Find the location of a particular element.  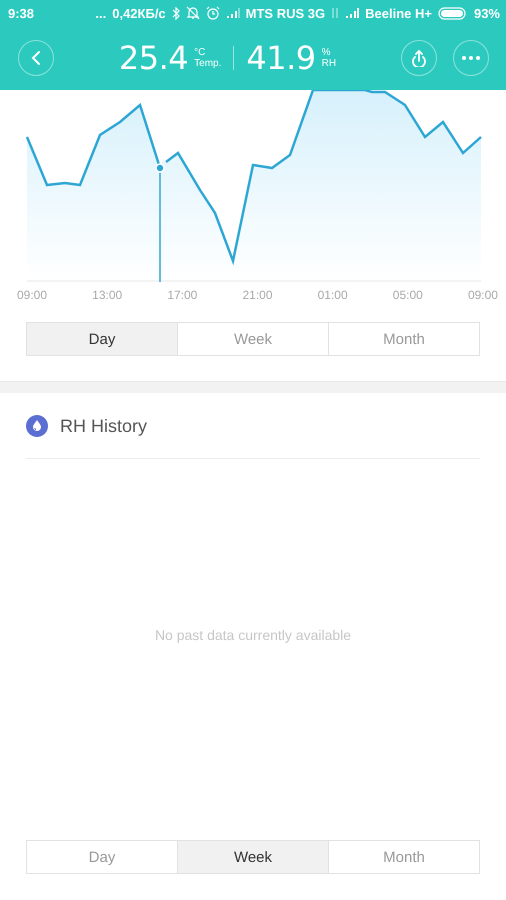

time-axis-label: 17:00 is located at coordinates (182, 295).